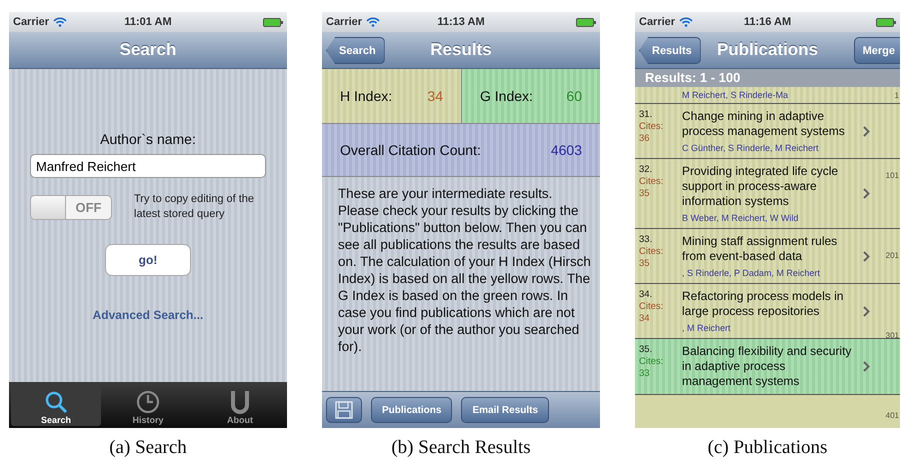  What do you see at coordinates (896, 95) in the screenshot?
I see `section-index-label: 1` at bounding box center [896, 95].